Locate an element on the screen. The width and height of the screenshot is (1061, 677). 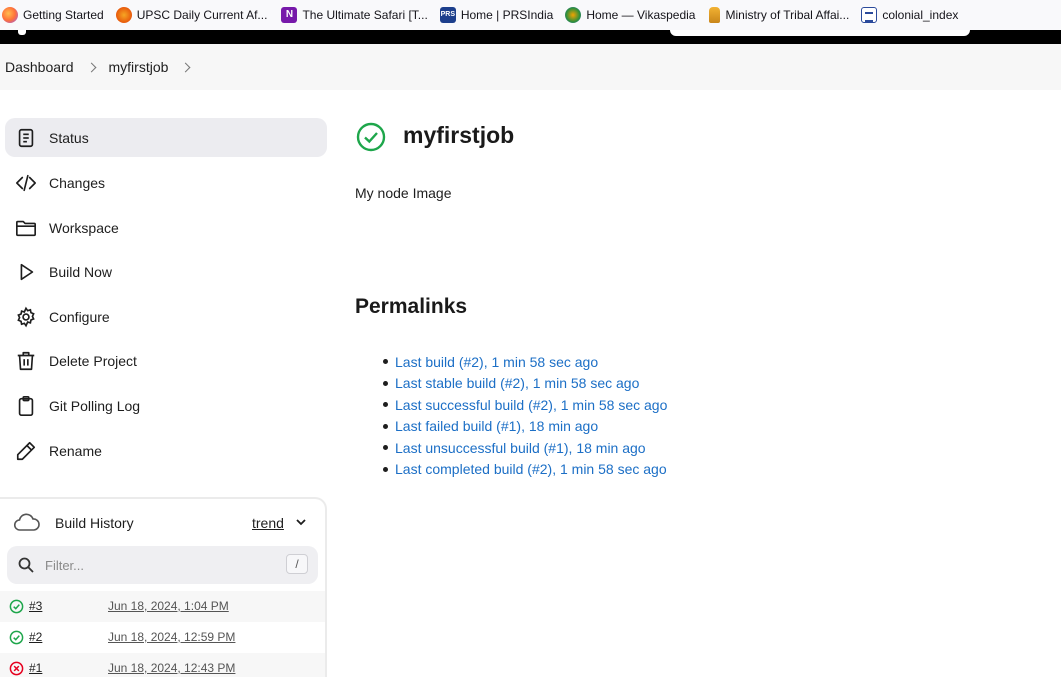
failed-icon is located at coordinates (16, 668).